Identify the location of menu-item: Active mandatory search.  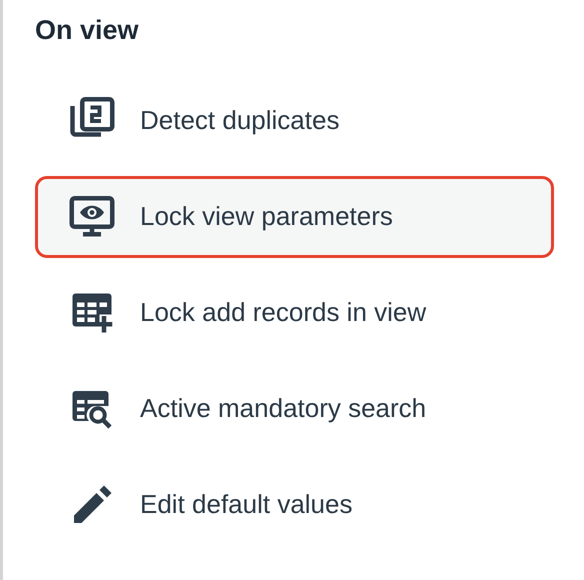
(294, 409).